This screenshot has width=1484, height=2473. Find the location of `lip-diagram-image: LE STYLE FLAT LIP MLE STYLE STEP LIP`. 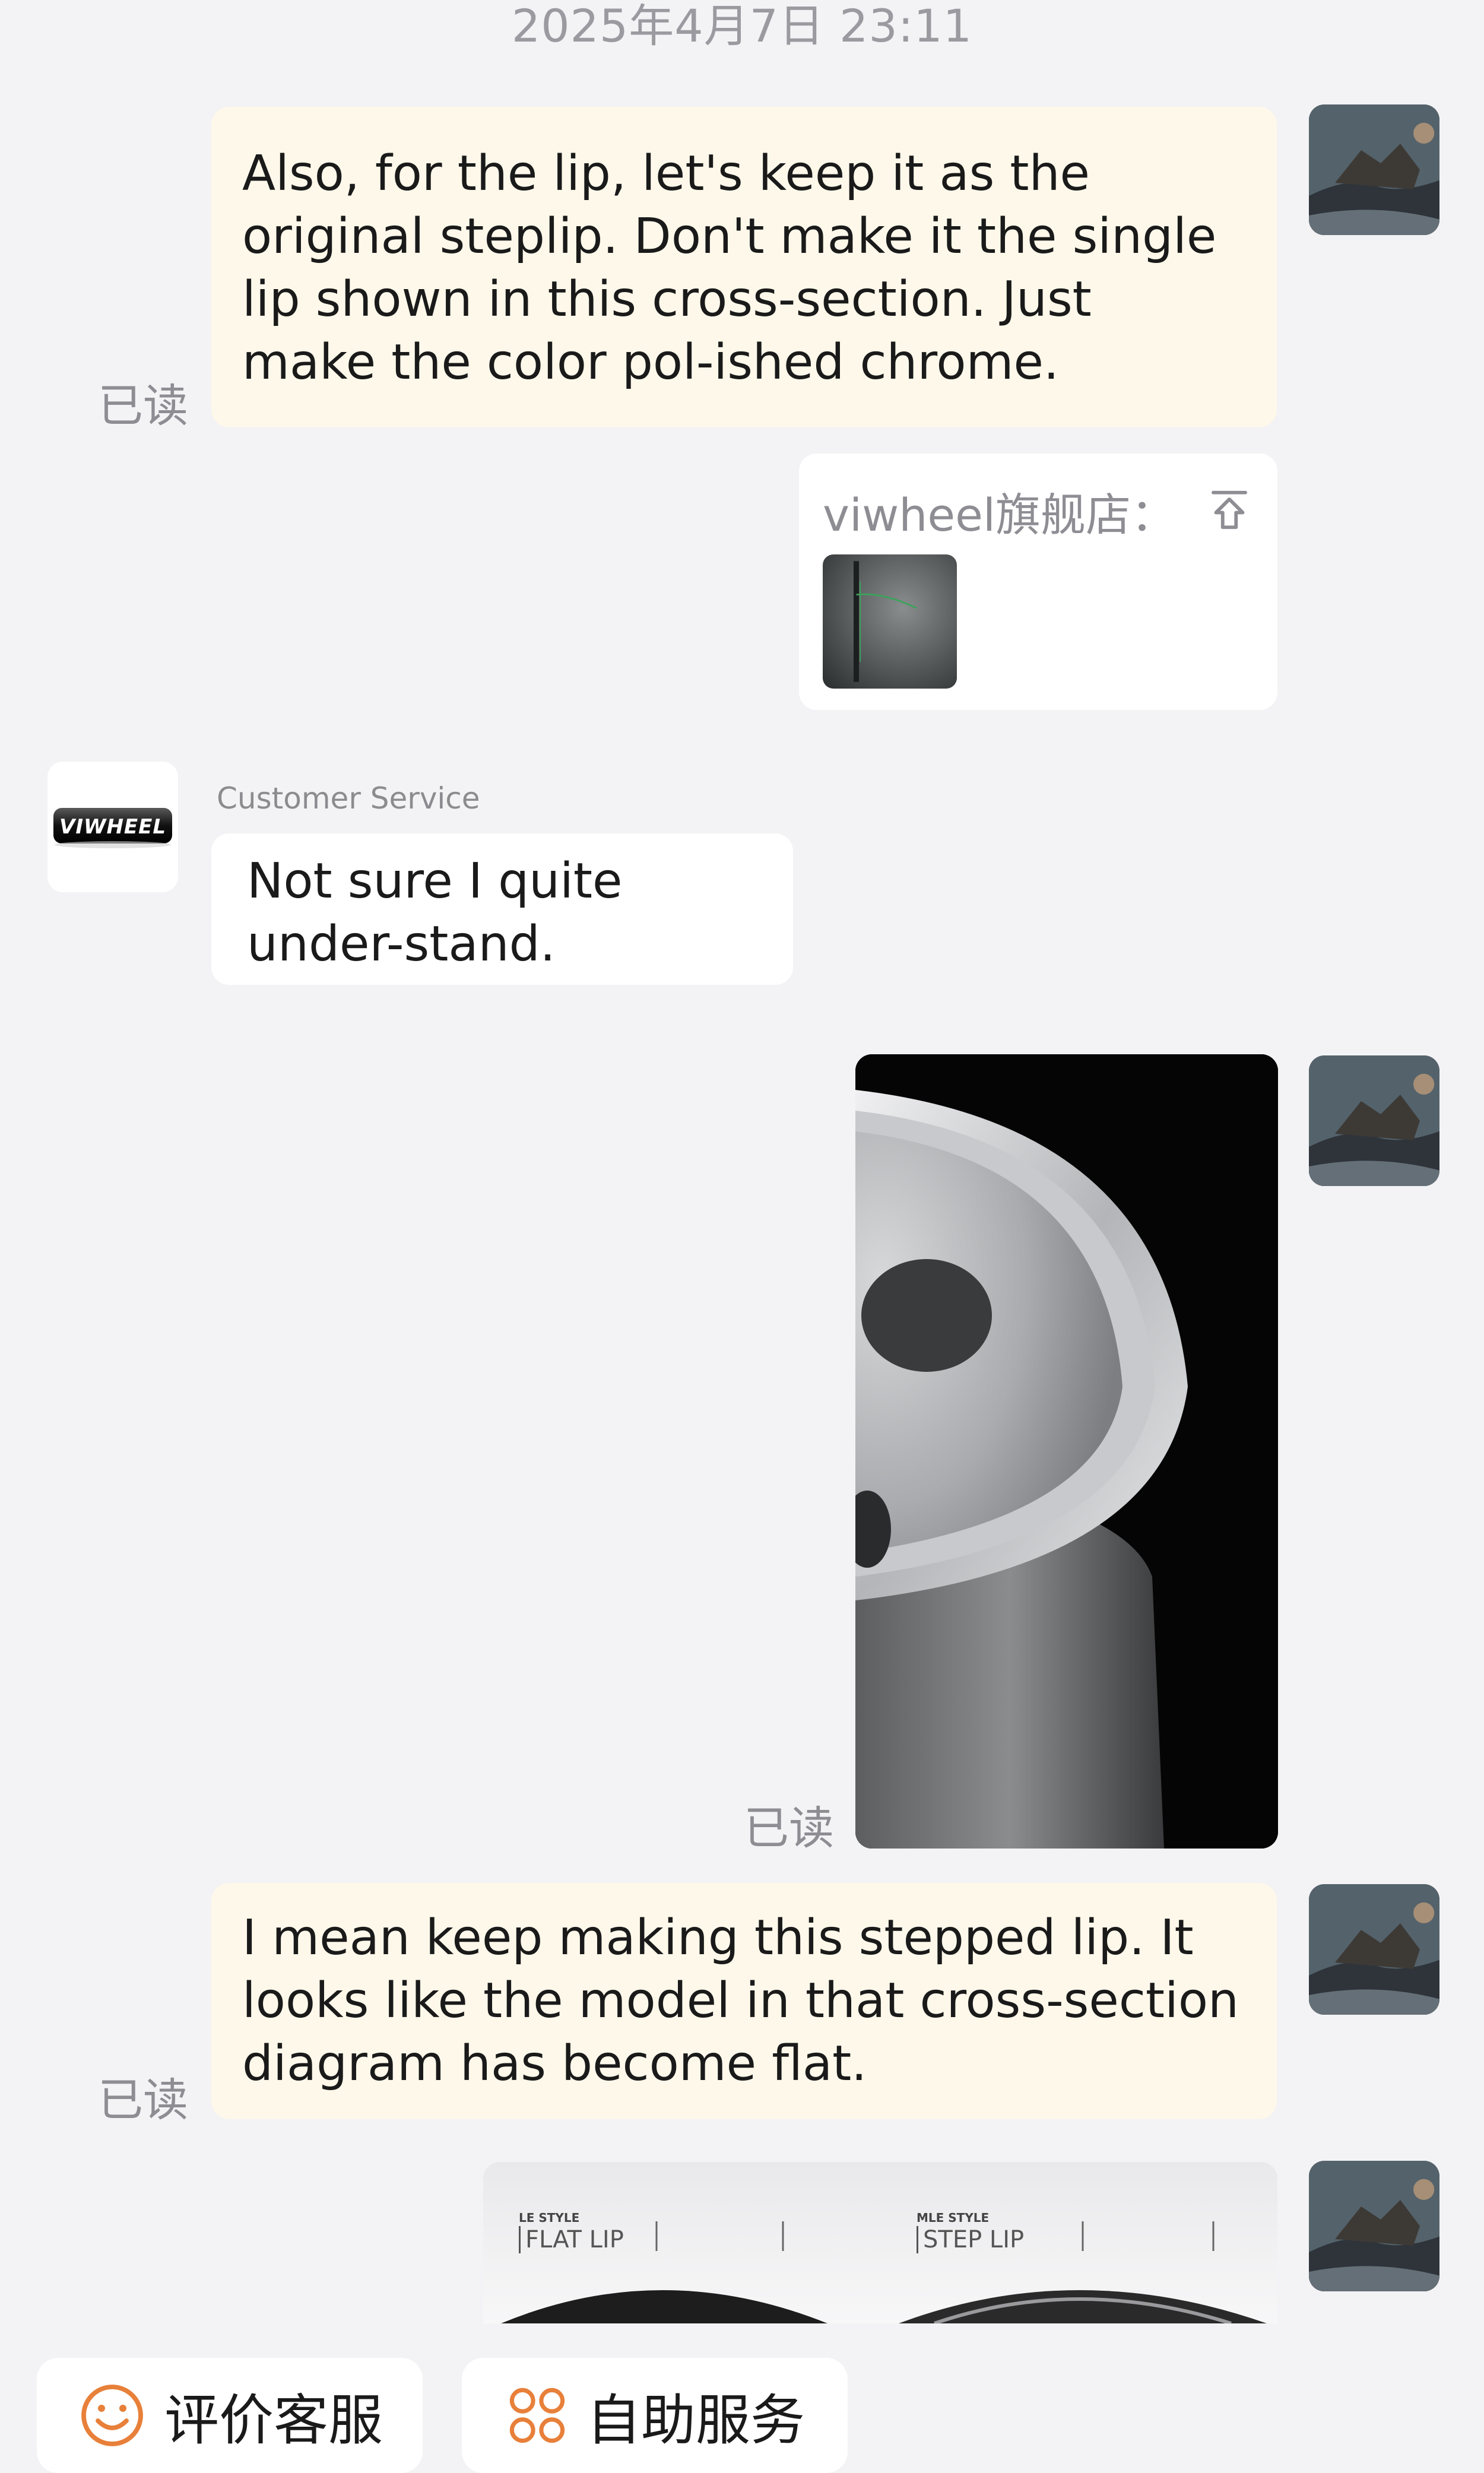

lip-diagram-image: LE STYLE FLAT LIP MLE STYLE STEP LIP is located at coordinates (880, 2242).